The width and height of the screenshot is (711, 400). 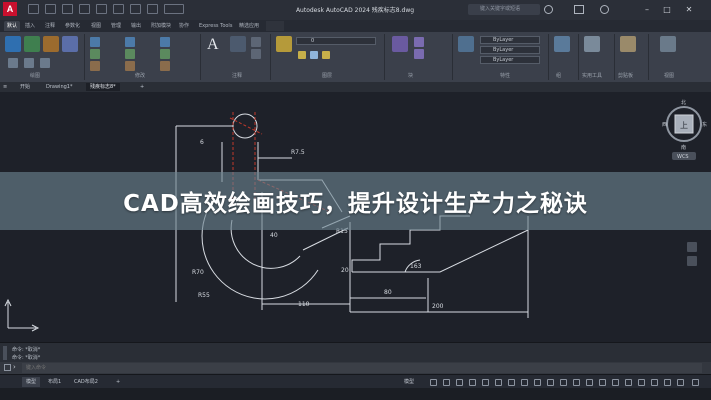 I want to click on tab-manage: 管理, so click(x=116, y=26).